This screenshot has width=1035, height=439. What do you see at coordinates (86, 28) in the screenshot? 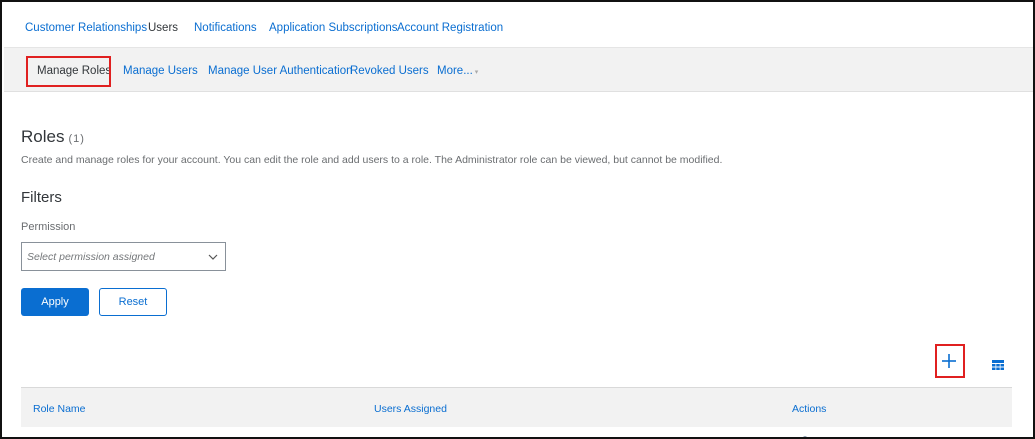
I see `top-nav-customer-relationships: Customer Relationships` at bounding box center [86, 28].